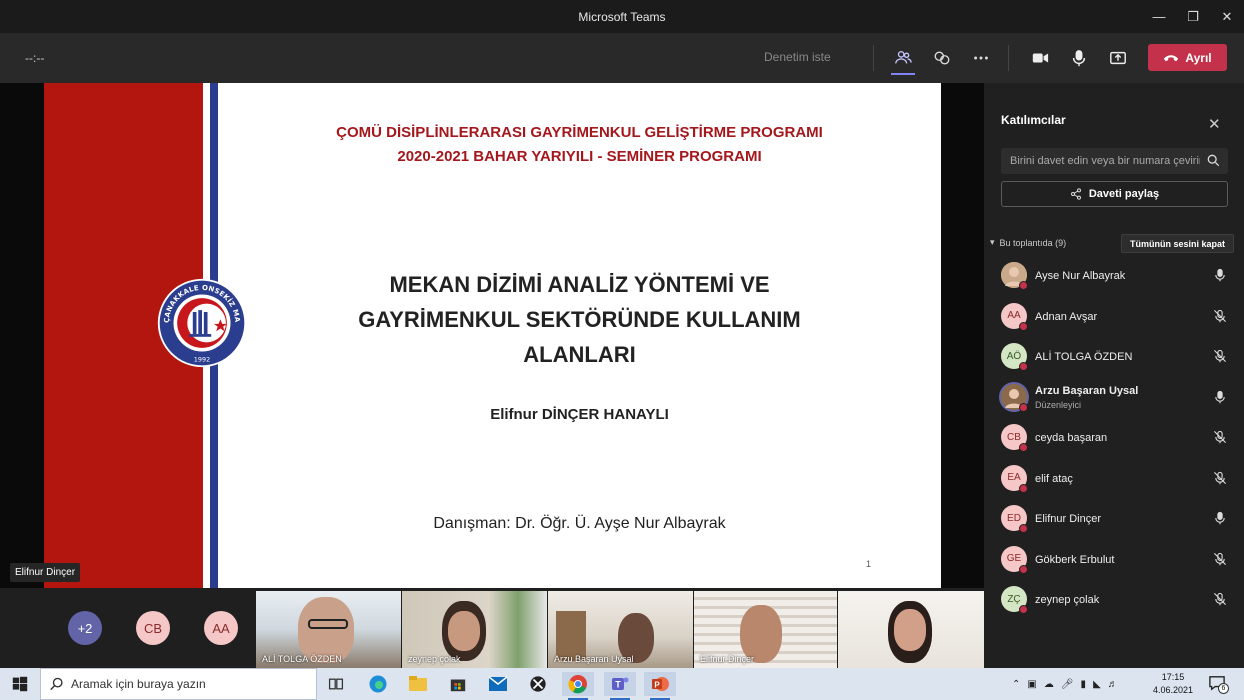  Describe the element at coordinates (153, 628) in the screenshot. I see `participant-avatar: CB` at that location.